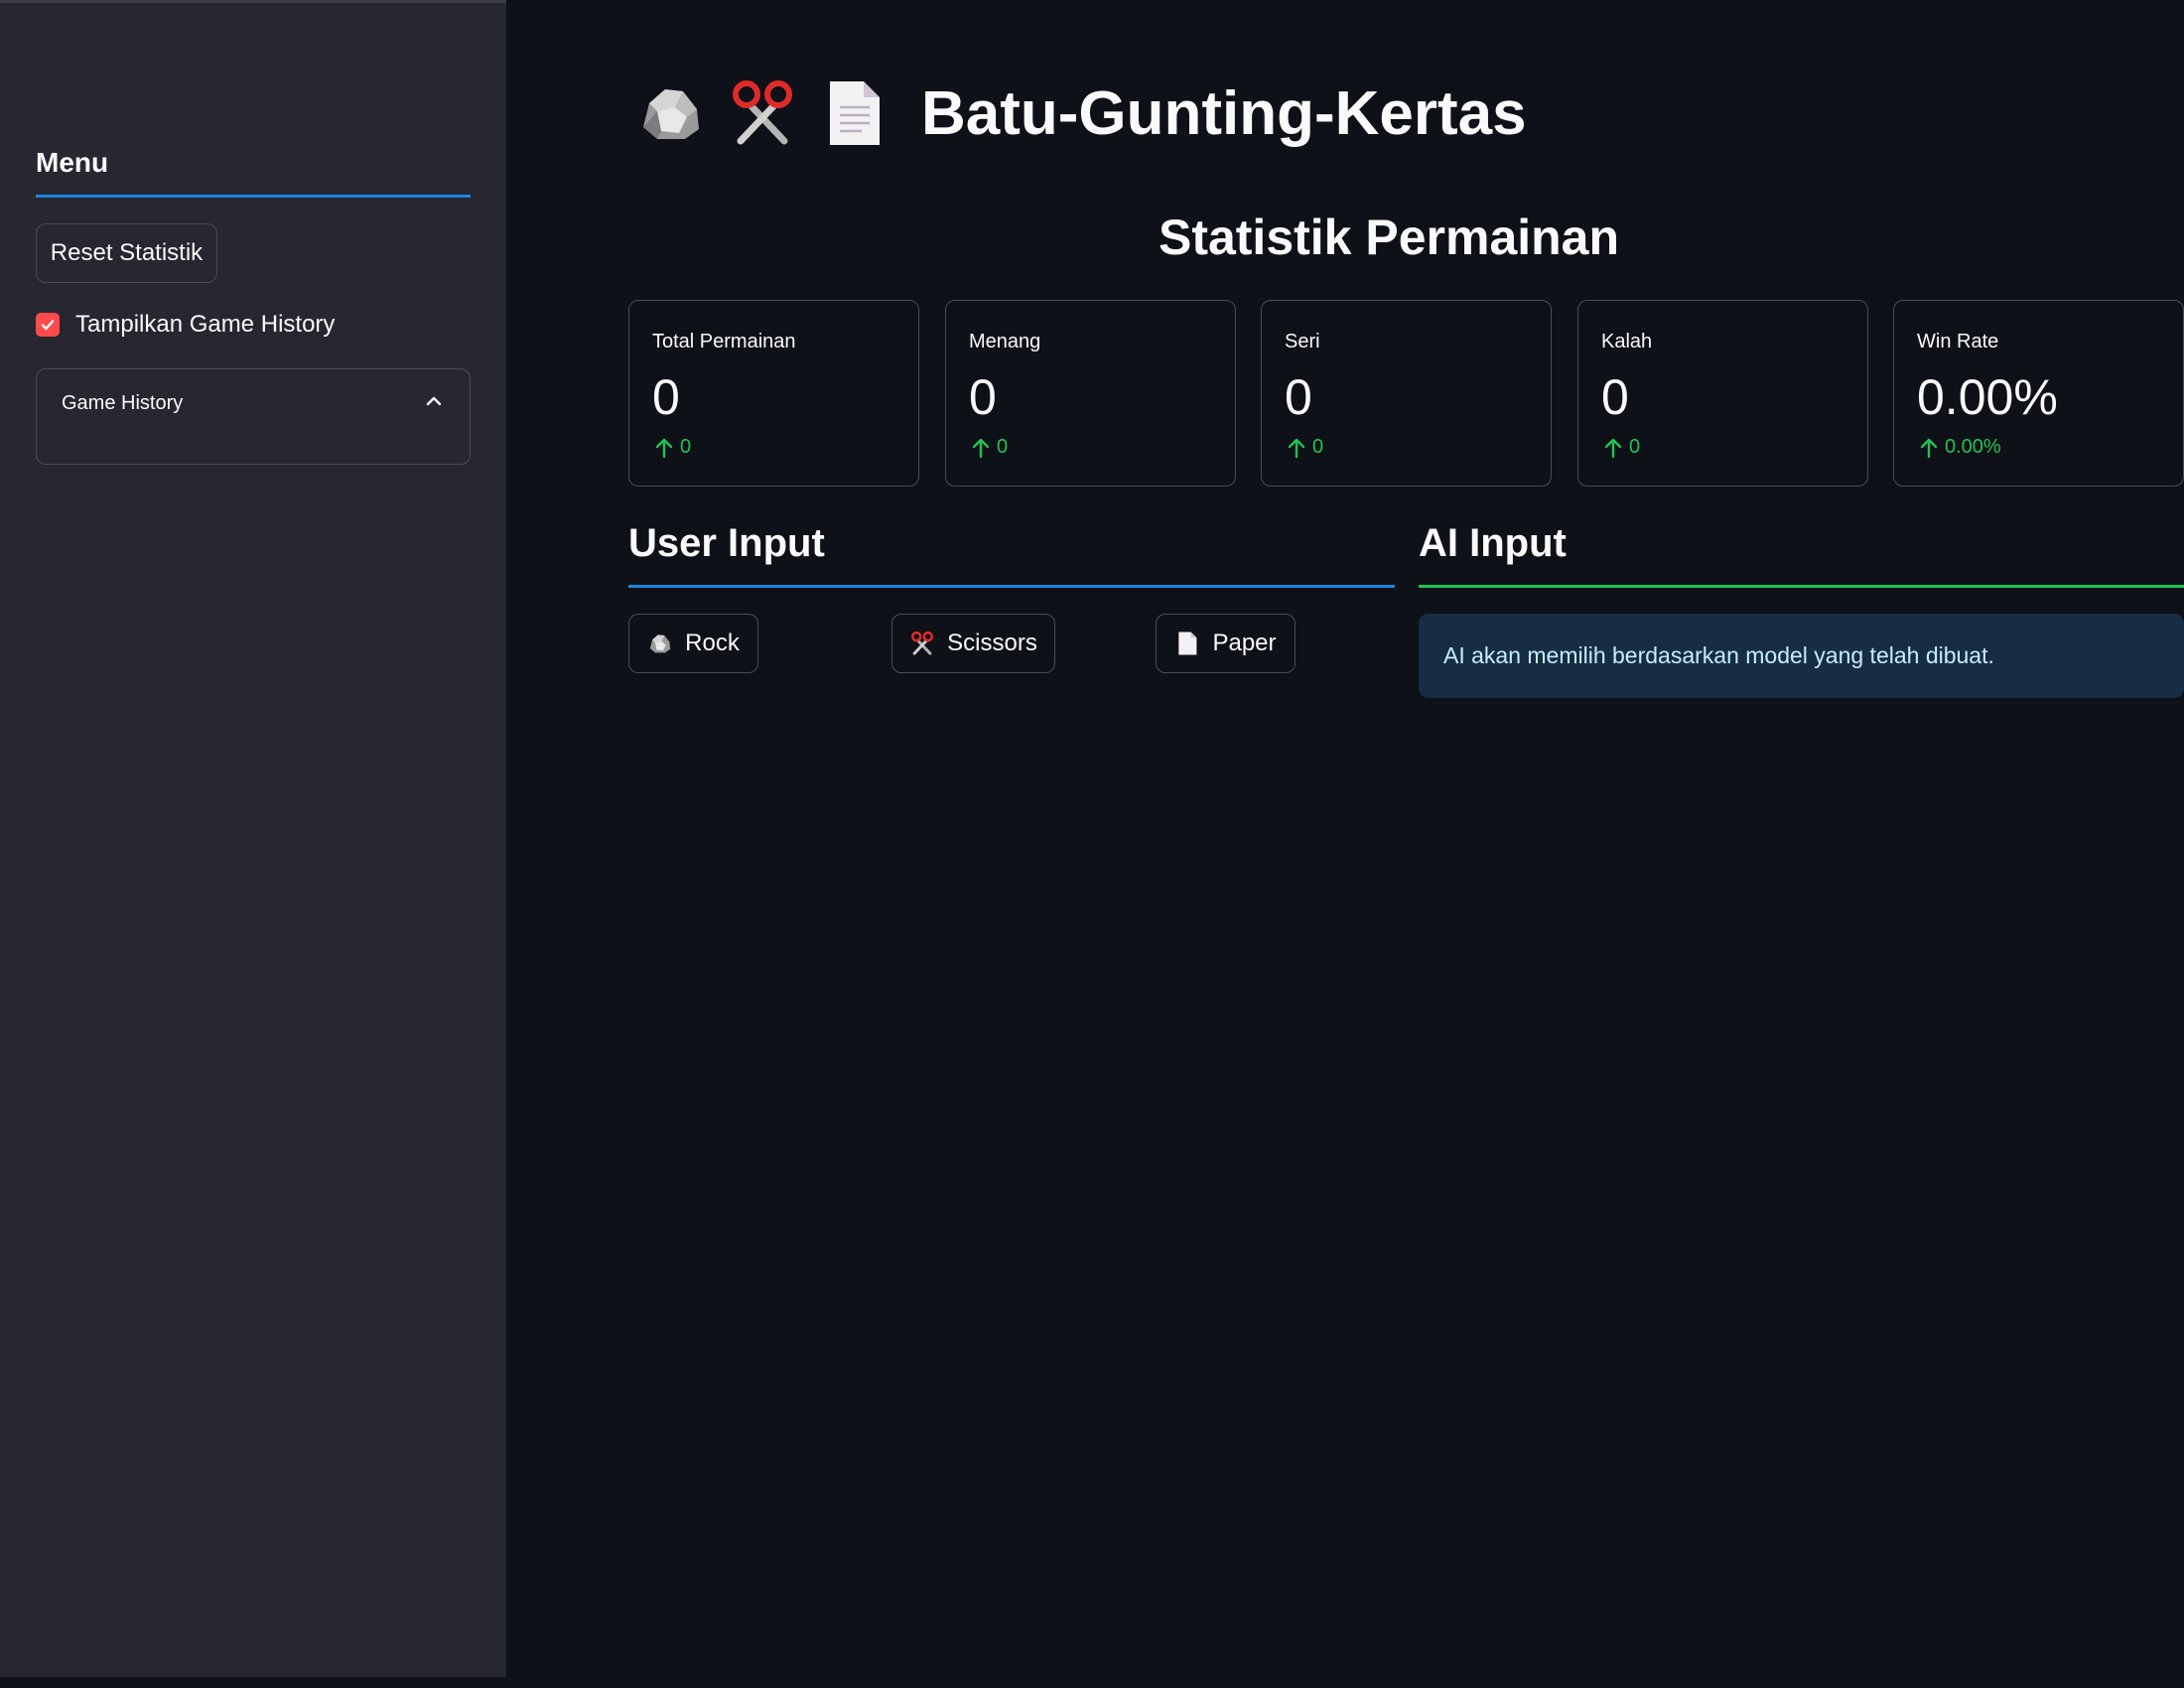 The height and width of the screenshot is (1688, 2184). Describe the element at coordinates (1406, 393) in the screenshot. I see `metric-seri: Seri 0 0` at that location.